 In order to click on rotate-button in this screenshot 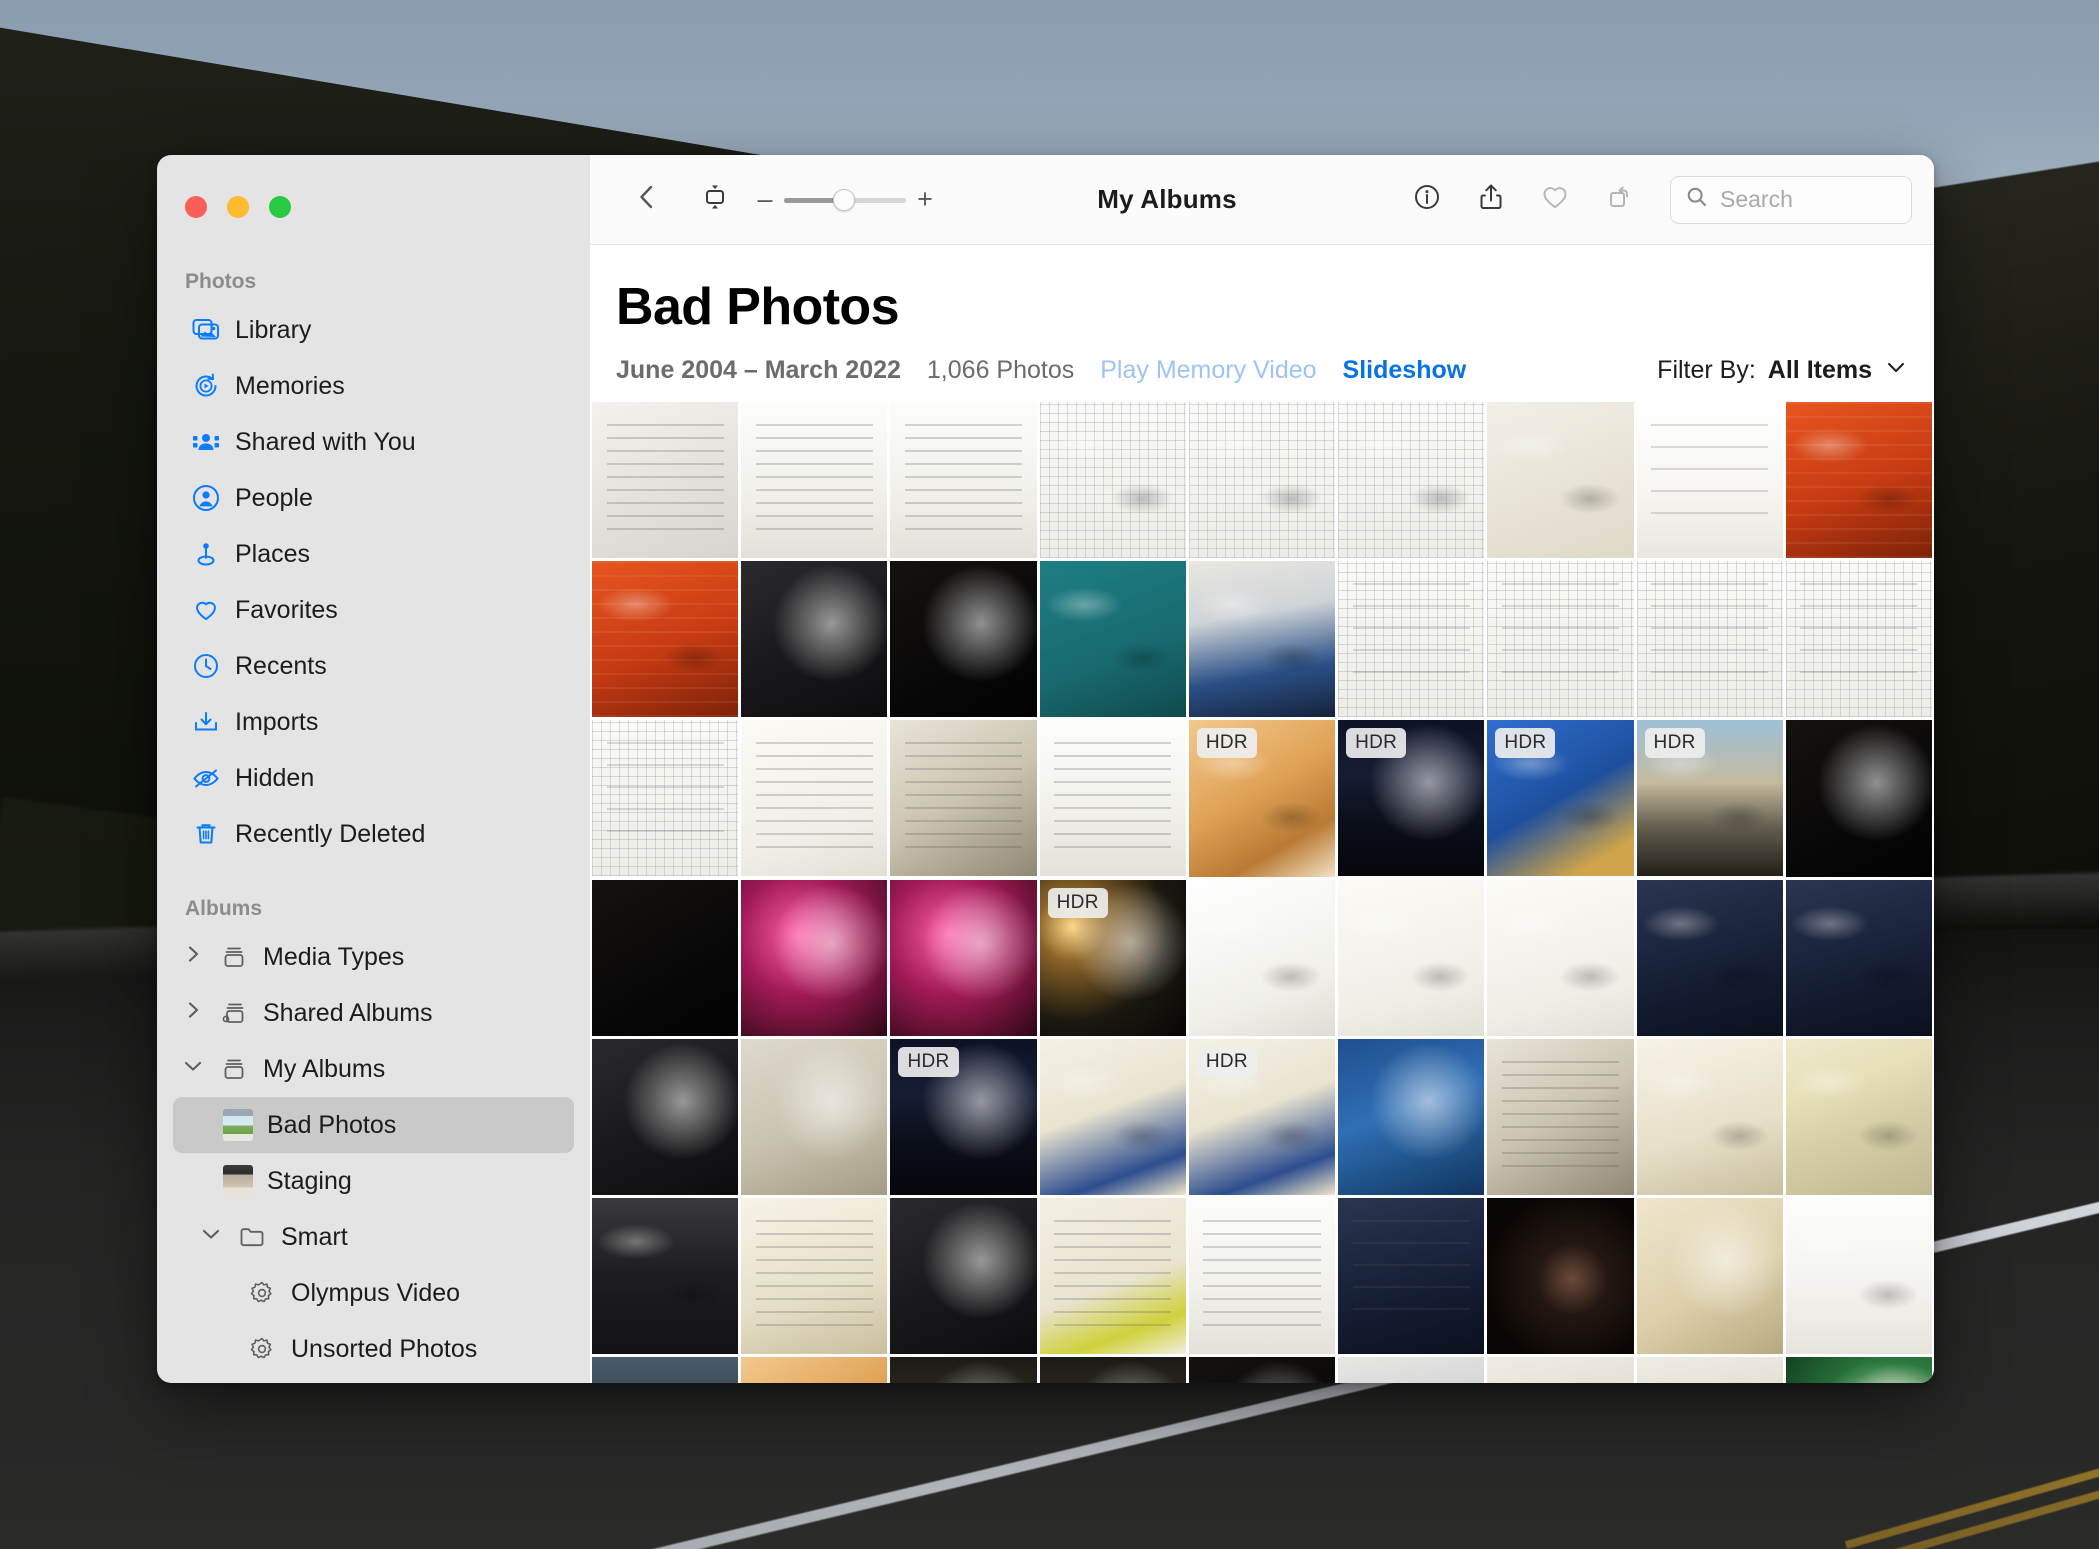, I will do `click(1619, 200)`.